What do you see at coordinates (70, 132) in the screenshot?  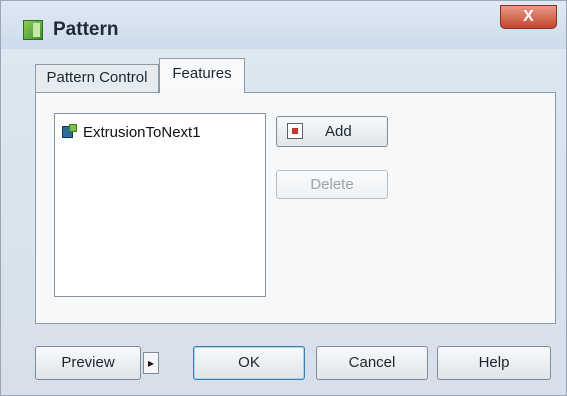 I see `extrusion-feature-icon` at bounding box center [70, 132].